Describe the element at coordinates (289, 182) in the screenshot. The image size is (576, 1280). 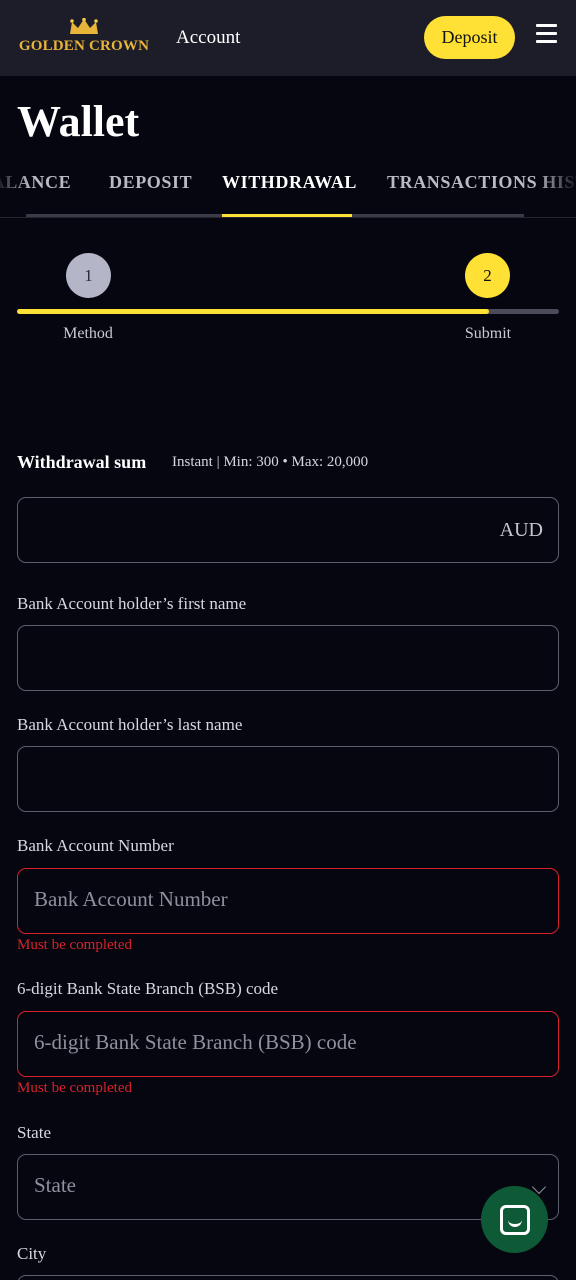
I see `tab-withdrawal: WITHDRAWAL` at that location.